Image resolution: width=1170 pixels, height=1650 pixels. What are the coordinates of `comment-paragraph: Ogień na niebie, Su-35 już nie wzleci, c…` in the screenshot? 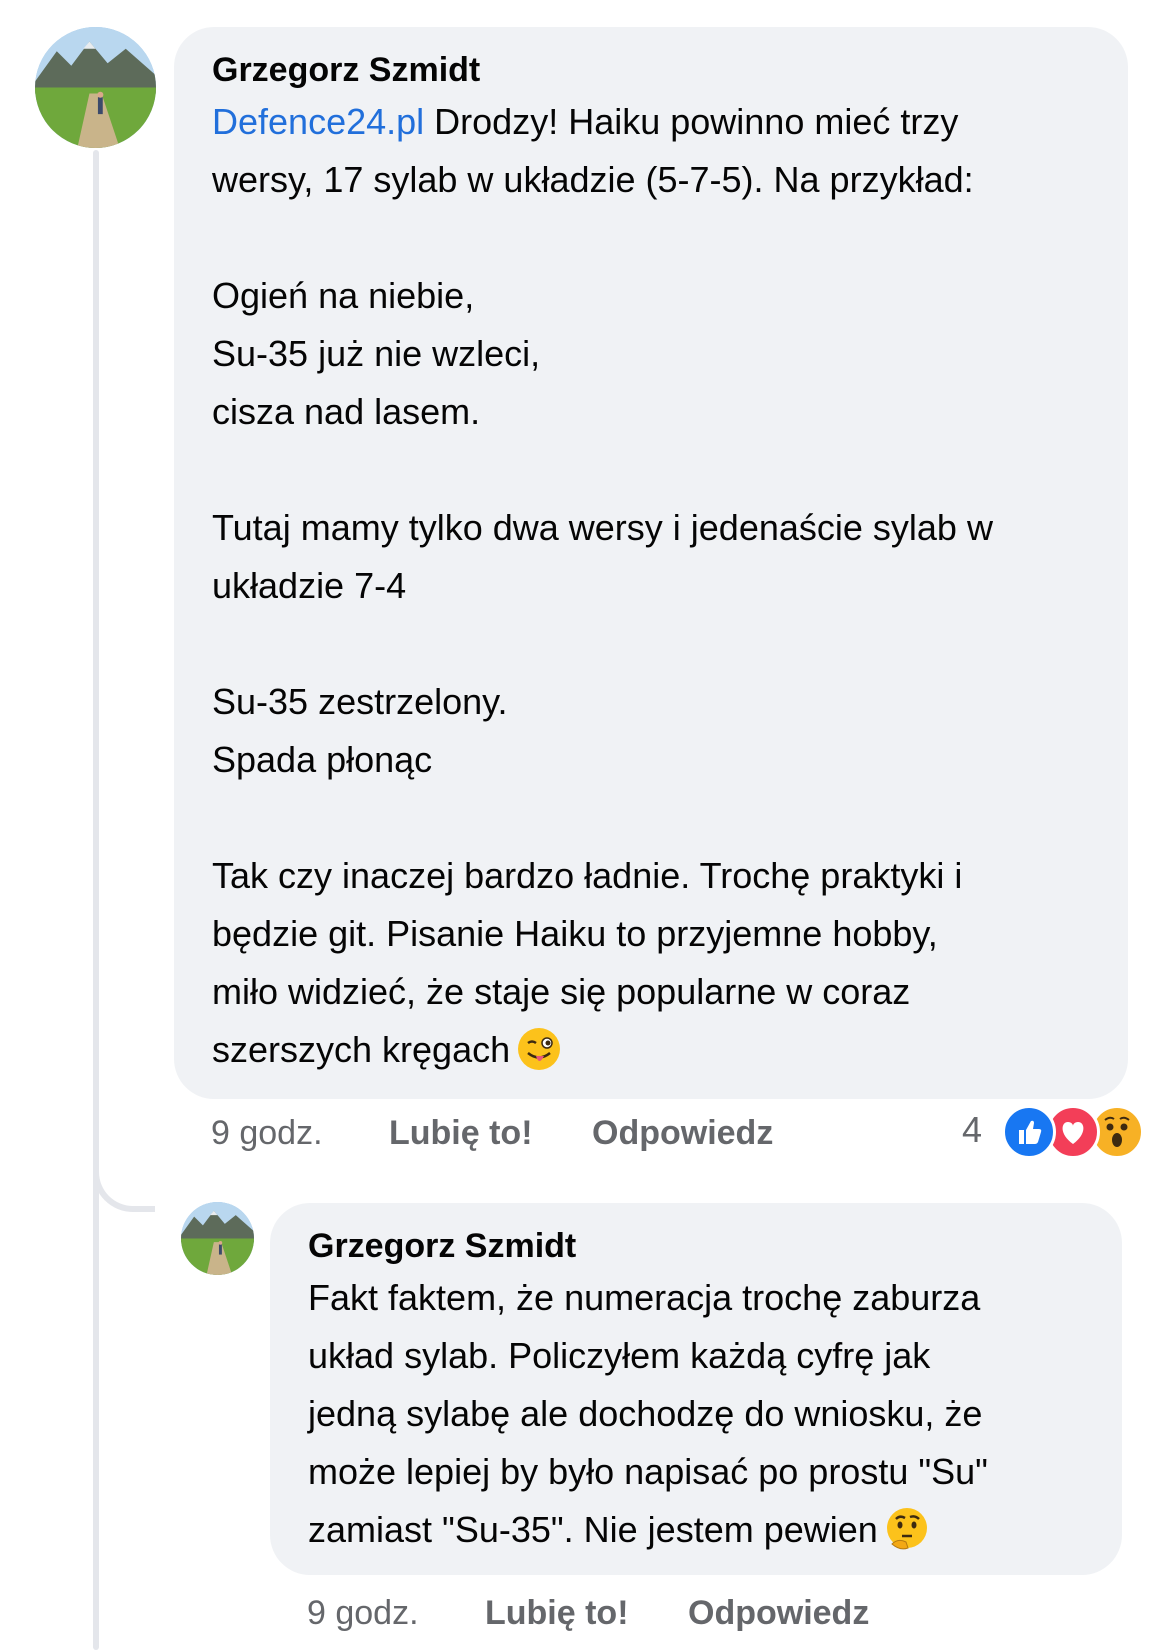 It's located at (376, 353).